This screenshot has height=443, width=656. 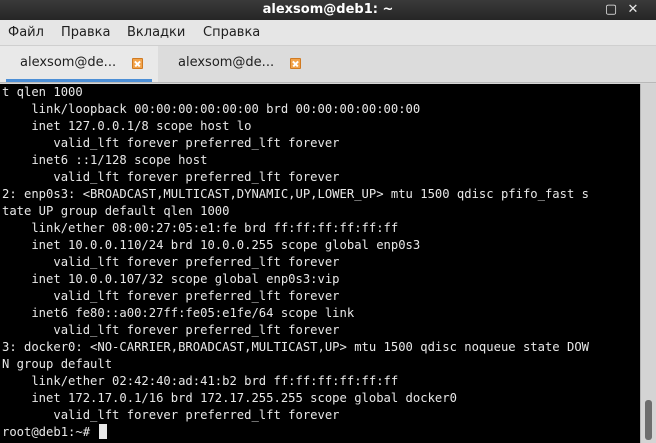 I want to click on terminal-line: t qlen 1000, so click(x=42, y=92).